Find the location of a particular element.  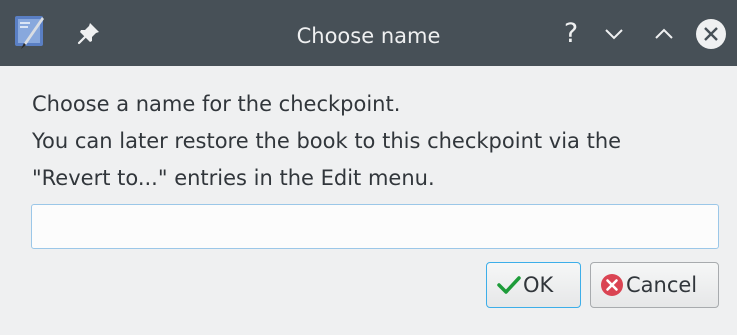

minimize-button is located at coordinates (614, 34).